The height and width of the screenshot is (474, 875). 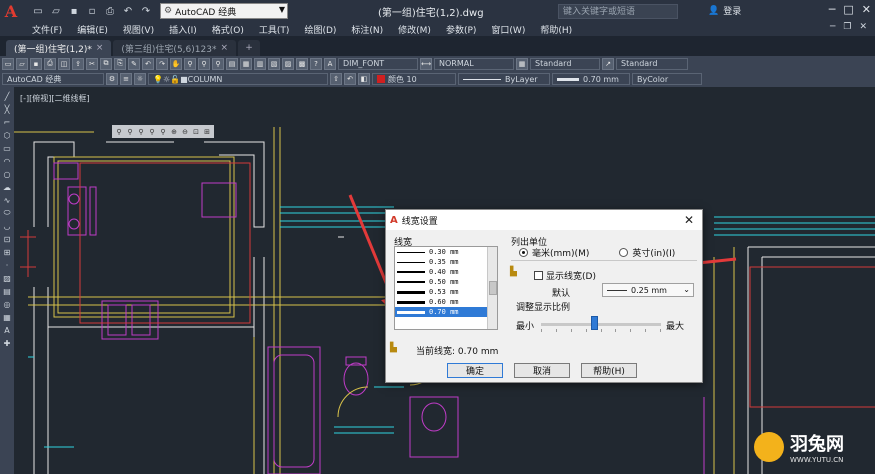 What do you see at coordinates (232, 63) in the screenshot?
I see `properties-icon: ▤` at bounding box center [232, 63].